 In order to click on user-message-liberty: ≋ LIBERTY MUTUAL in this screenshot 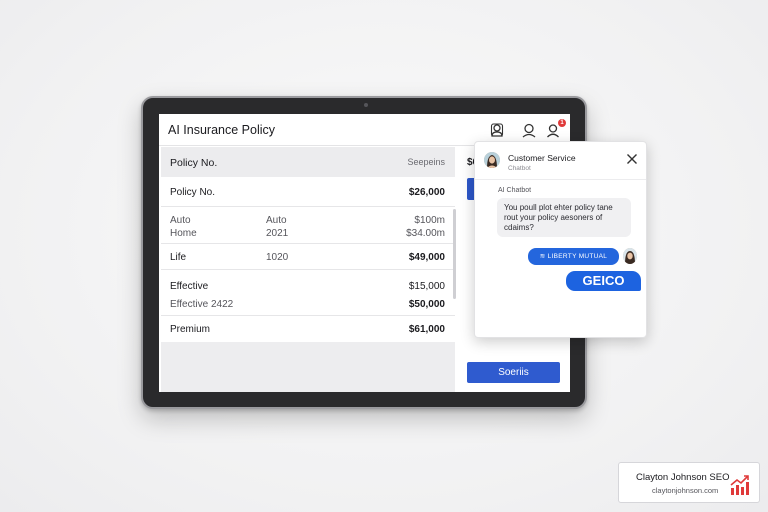, I will do `click(573, 256)`.